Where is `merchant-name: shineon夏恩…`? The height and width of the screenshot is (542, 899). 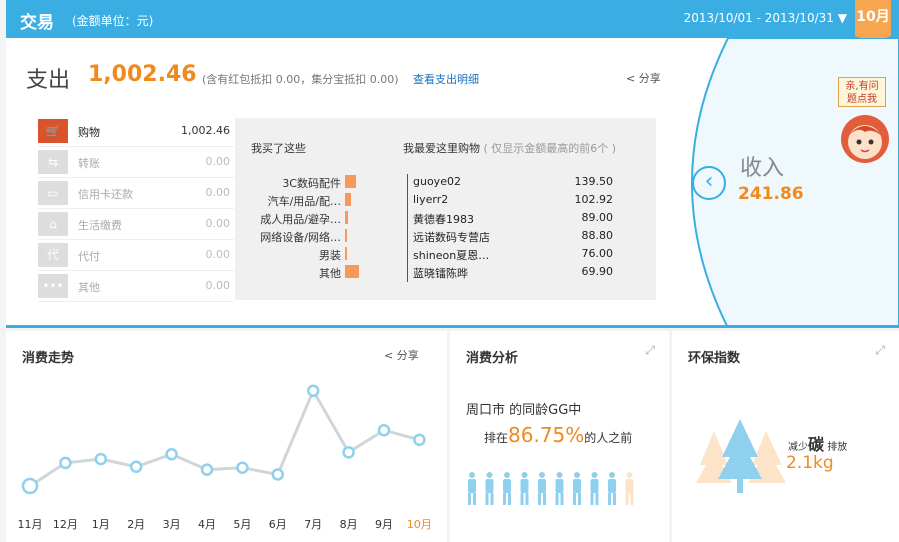
merchant-name: shineon夏恩… is located at coordinates (451, 255).